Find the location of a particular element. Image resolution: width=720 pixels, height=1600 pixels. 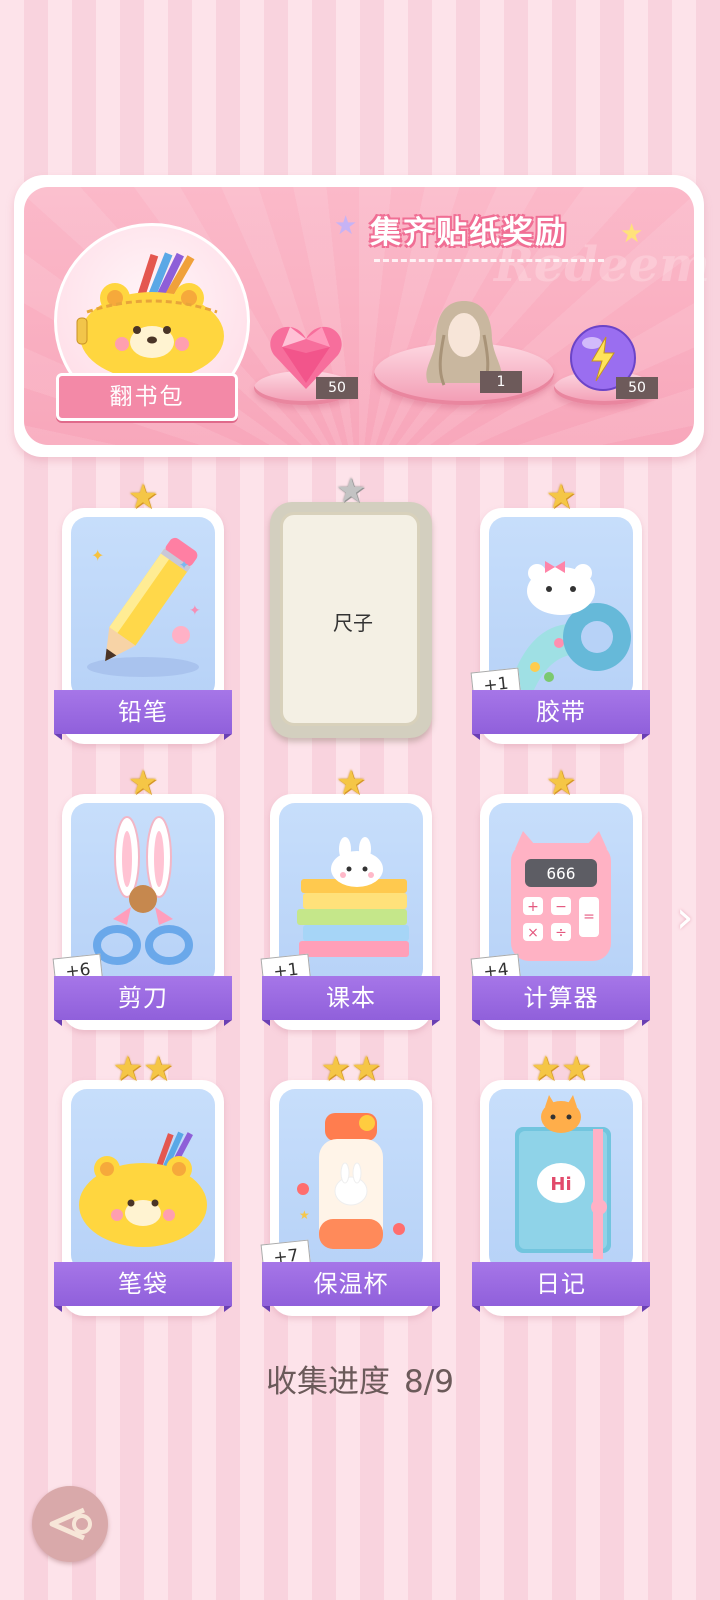

pencil-case-icon is located at coordinates (143, 1189).